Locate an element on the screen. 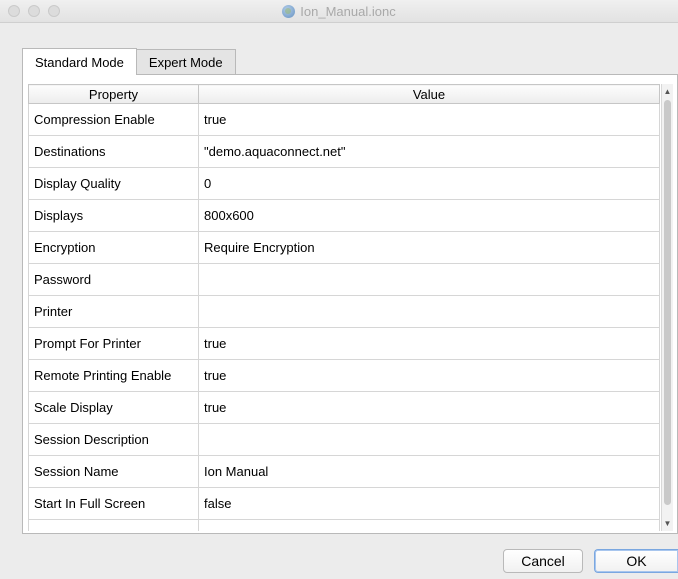  property-cell: Displays is located at coordinates (113, 215).